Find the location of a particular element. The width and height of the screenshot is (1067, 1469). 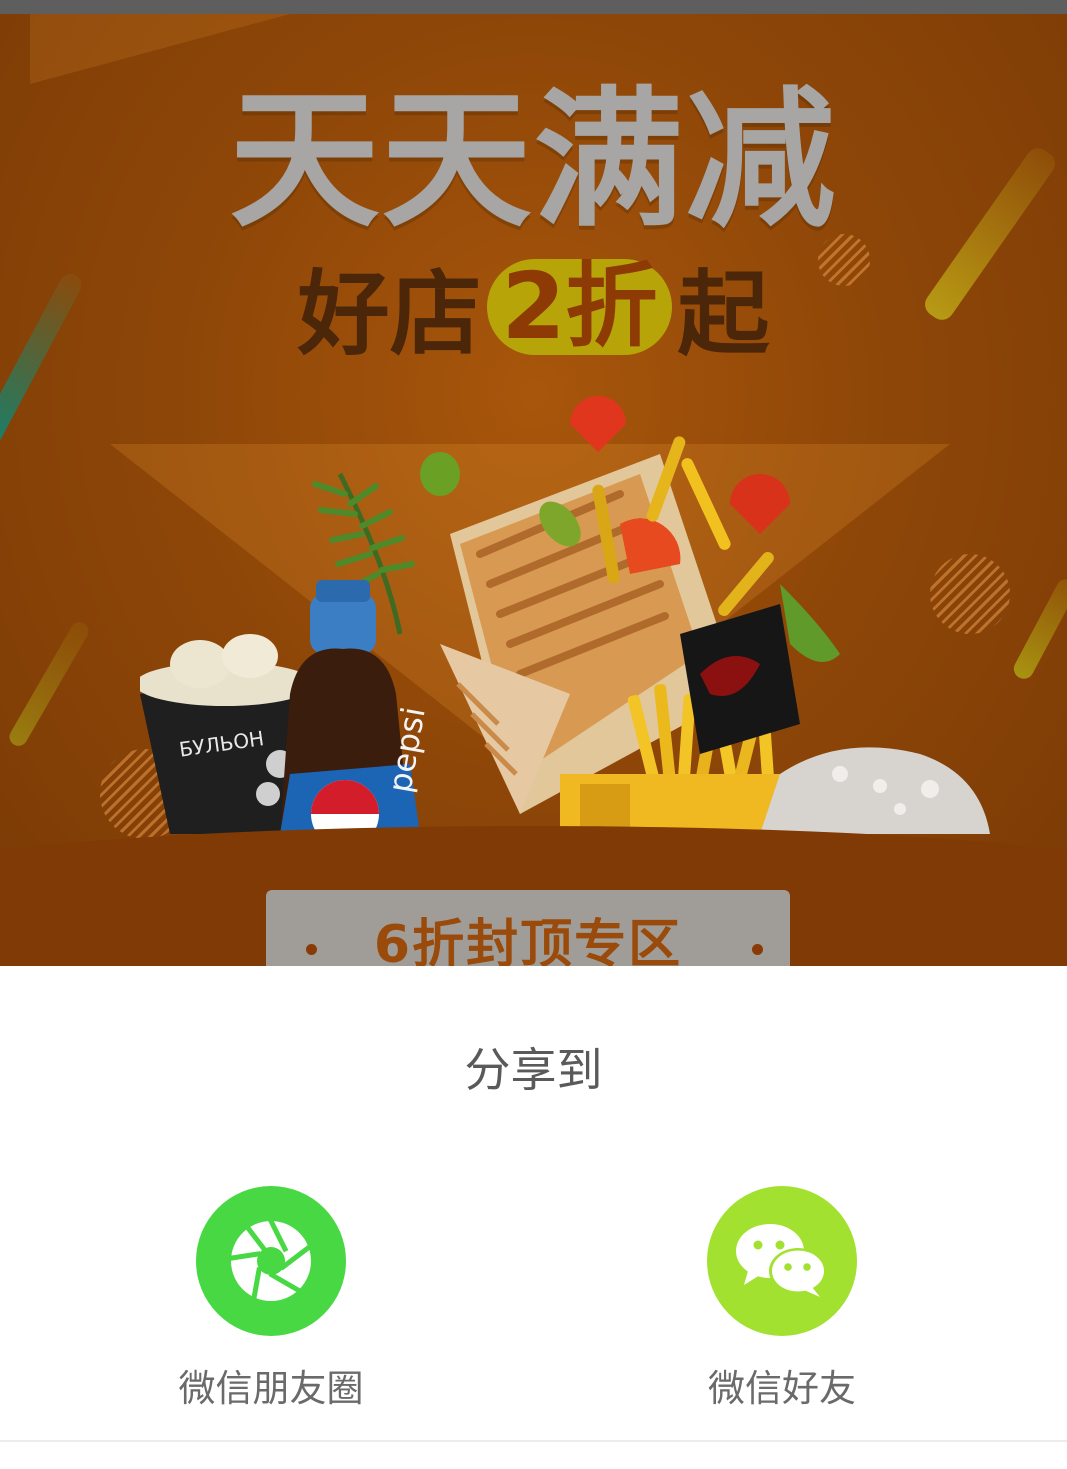

banner-headline: 天天满减 is located at coordinates (533, 161).